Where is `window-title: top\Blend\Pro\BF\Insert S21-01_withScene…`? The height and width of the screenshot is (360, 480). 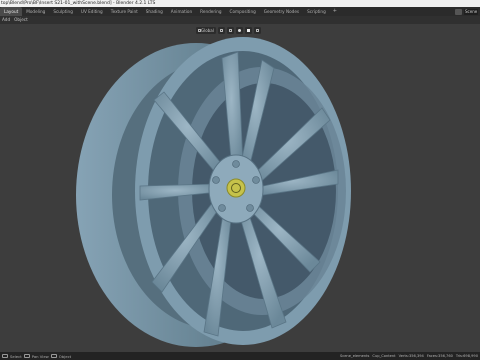
window-title: top\Blend\Pro\BF\Insert S21-01_withScene… is located at coordinates (78, 3).